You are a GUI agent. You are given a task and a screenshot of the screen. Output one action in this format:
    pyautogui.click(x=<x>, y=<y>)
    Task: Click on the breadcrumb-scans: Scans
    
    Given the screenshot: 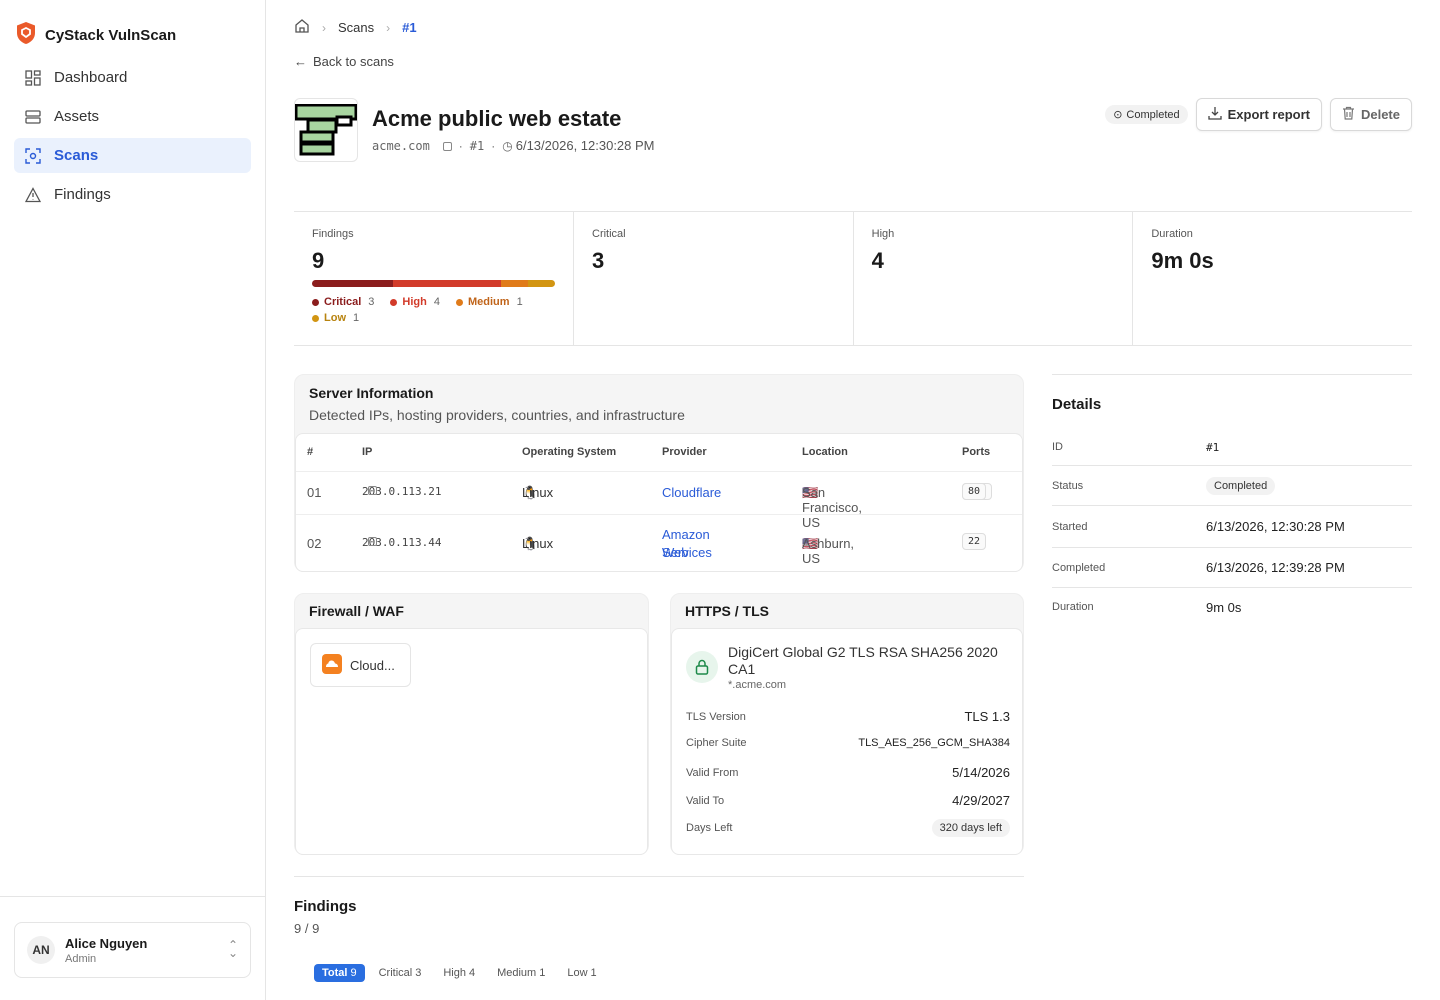 What is the action you would take?
    pyautogui.click(x=356, y=27)
    